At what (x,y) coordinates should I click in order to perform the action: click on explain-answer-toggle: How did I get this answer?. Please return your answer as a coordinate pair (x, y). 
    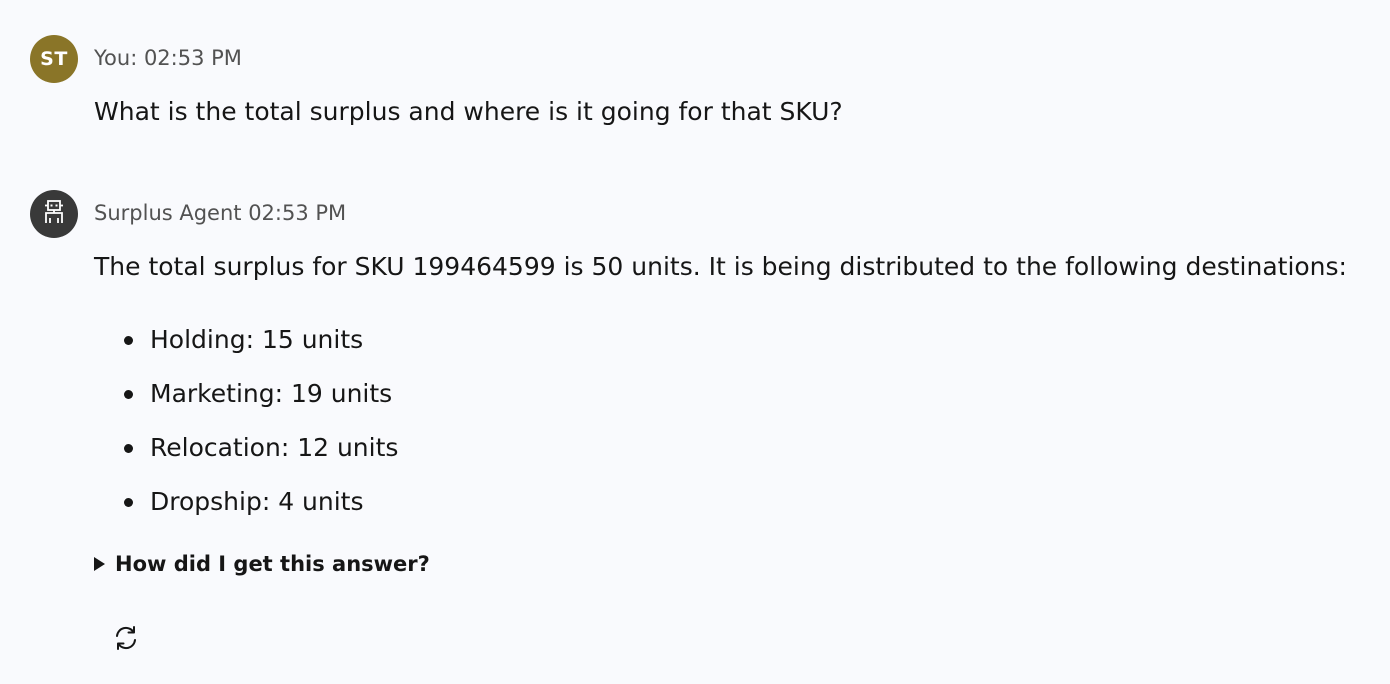
    Looking at the image, I should click on (262, 564).